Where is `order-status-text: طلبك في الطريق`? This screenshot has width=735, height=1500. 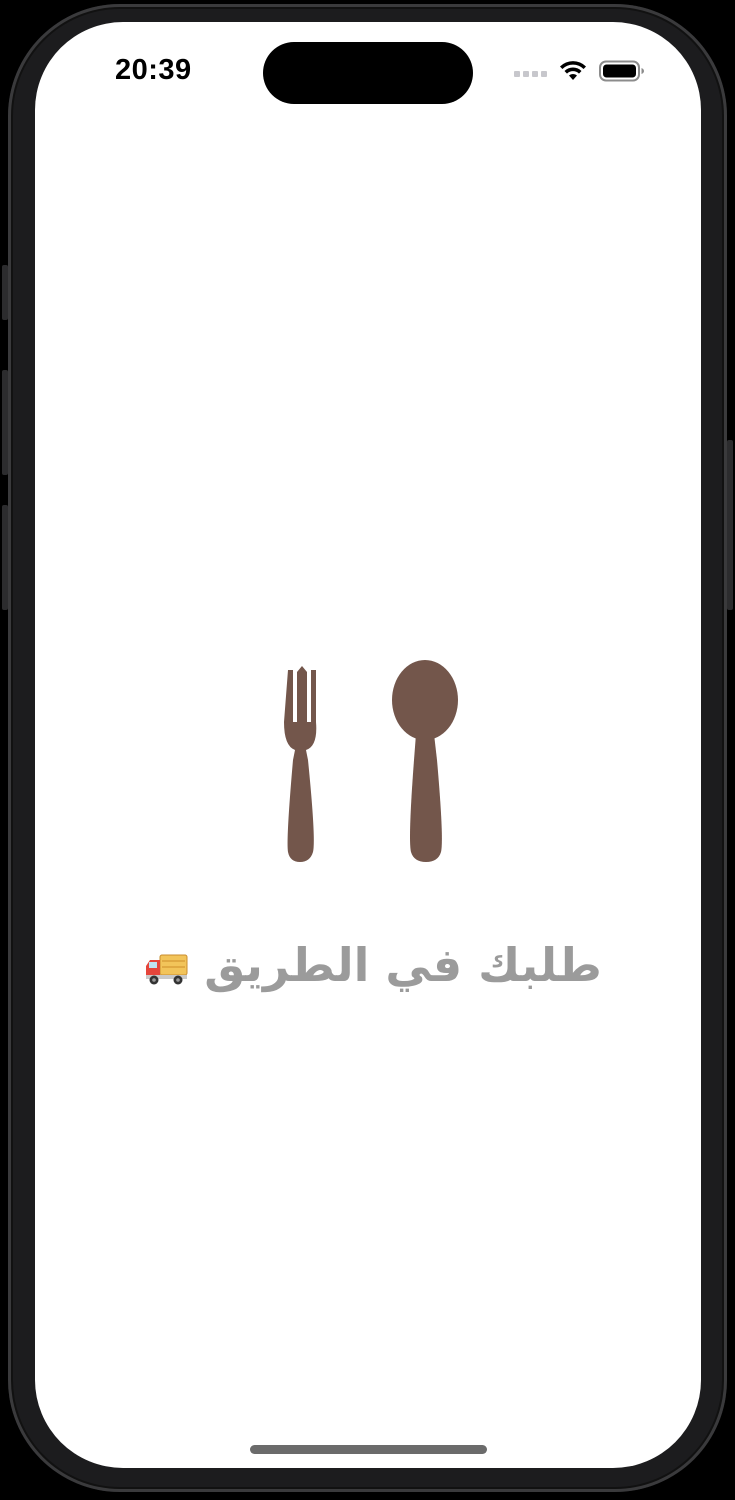
order-status-text: طلبك في الطريق is located at coordinates (403, 965).